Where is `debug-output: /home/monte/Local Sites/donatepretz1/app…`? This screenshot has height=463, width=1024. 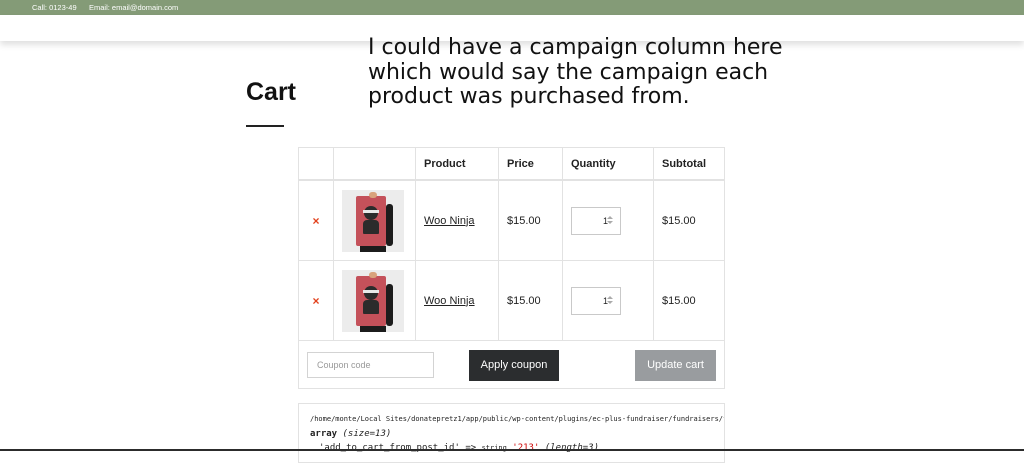 debug-output: /home/monte/Local Sites/donatepretz1/app… is located at coordinates (511, 433).